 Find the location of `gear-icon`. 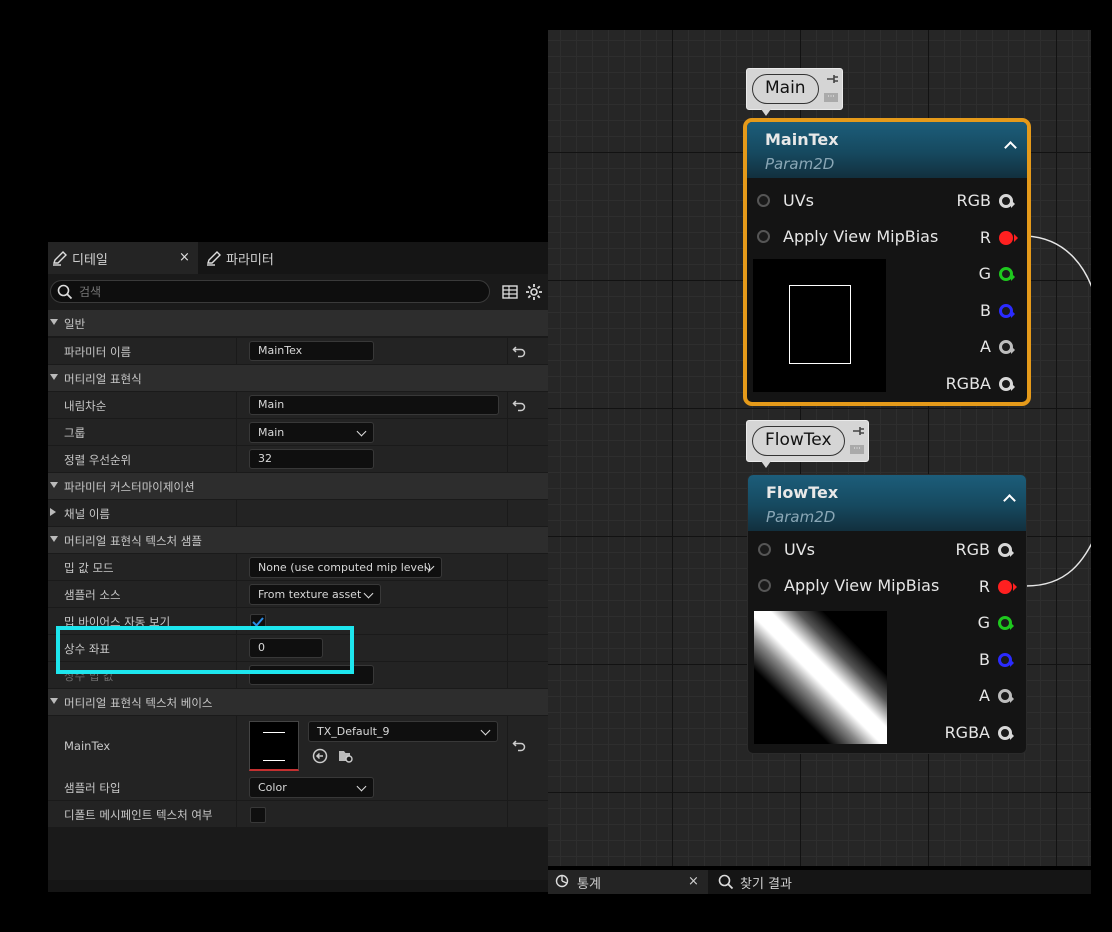

gear-icon is located at coordinates (534, 292).